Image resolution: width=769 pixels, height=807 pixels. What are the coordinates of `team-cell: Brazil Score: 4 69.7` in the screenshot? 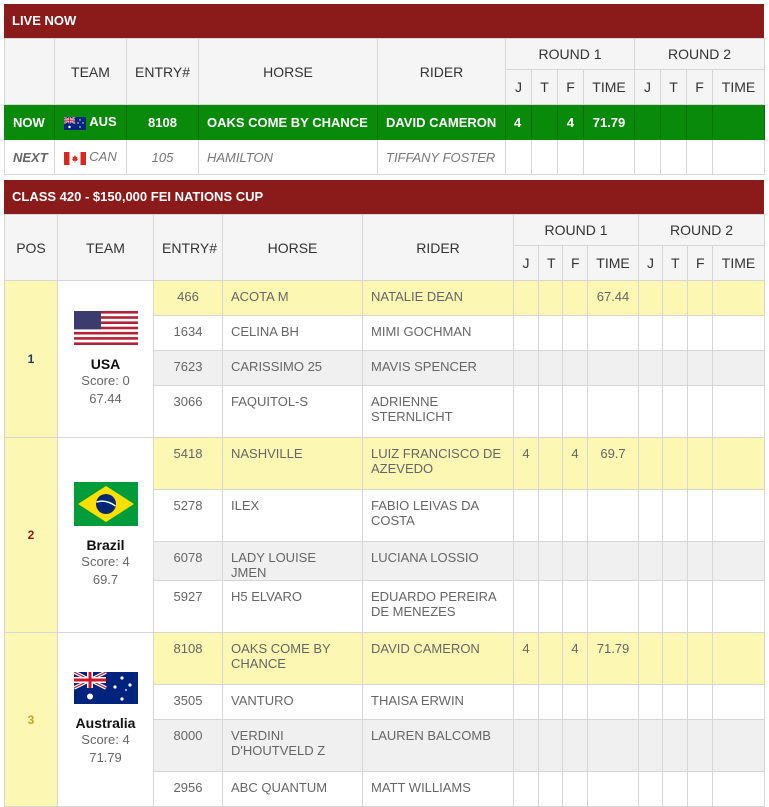 It's located at (105, 535).